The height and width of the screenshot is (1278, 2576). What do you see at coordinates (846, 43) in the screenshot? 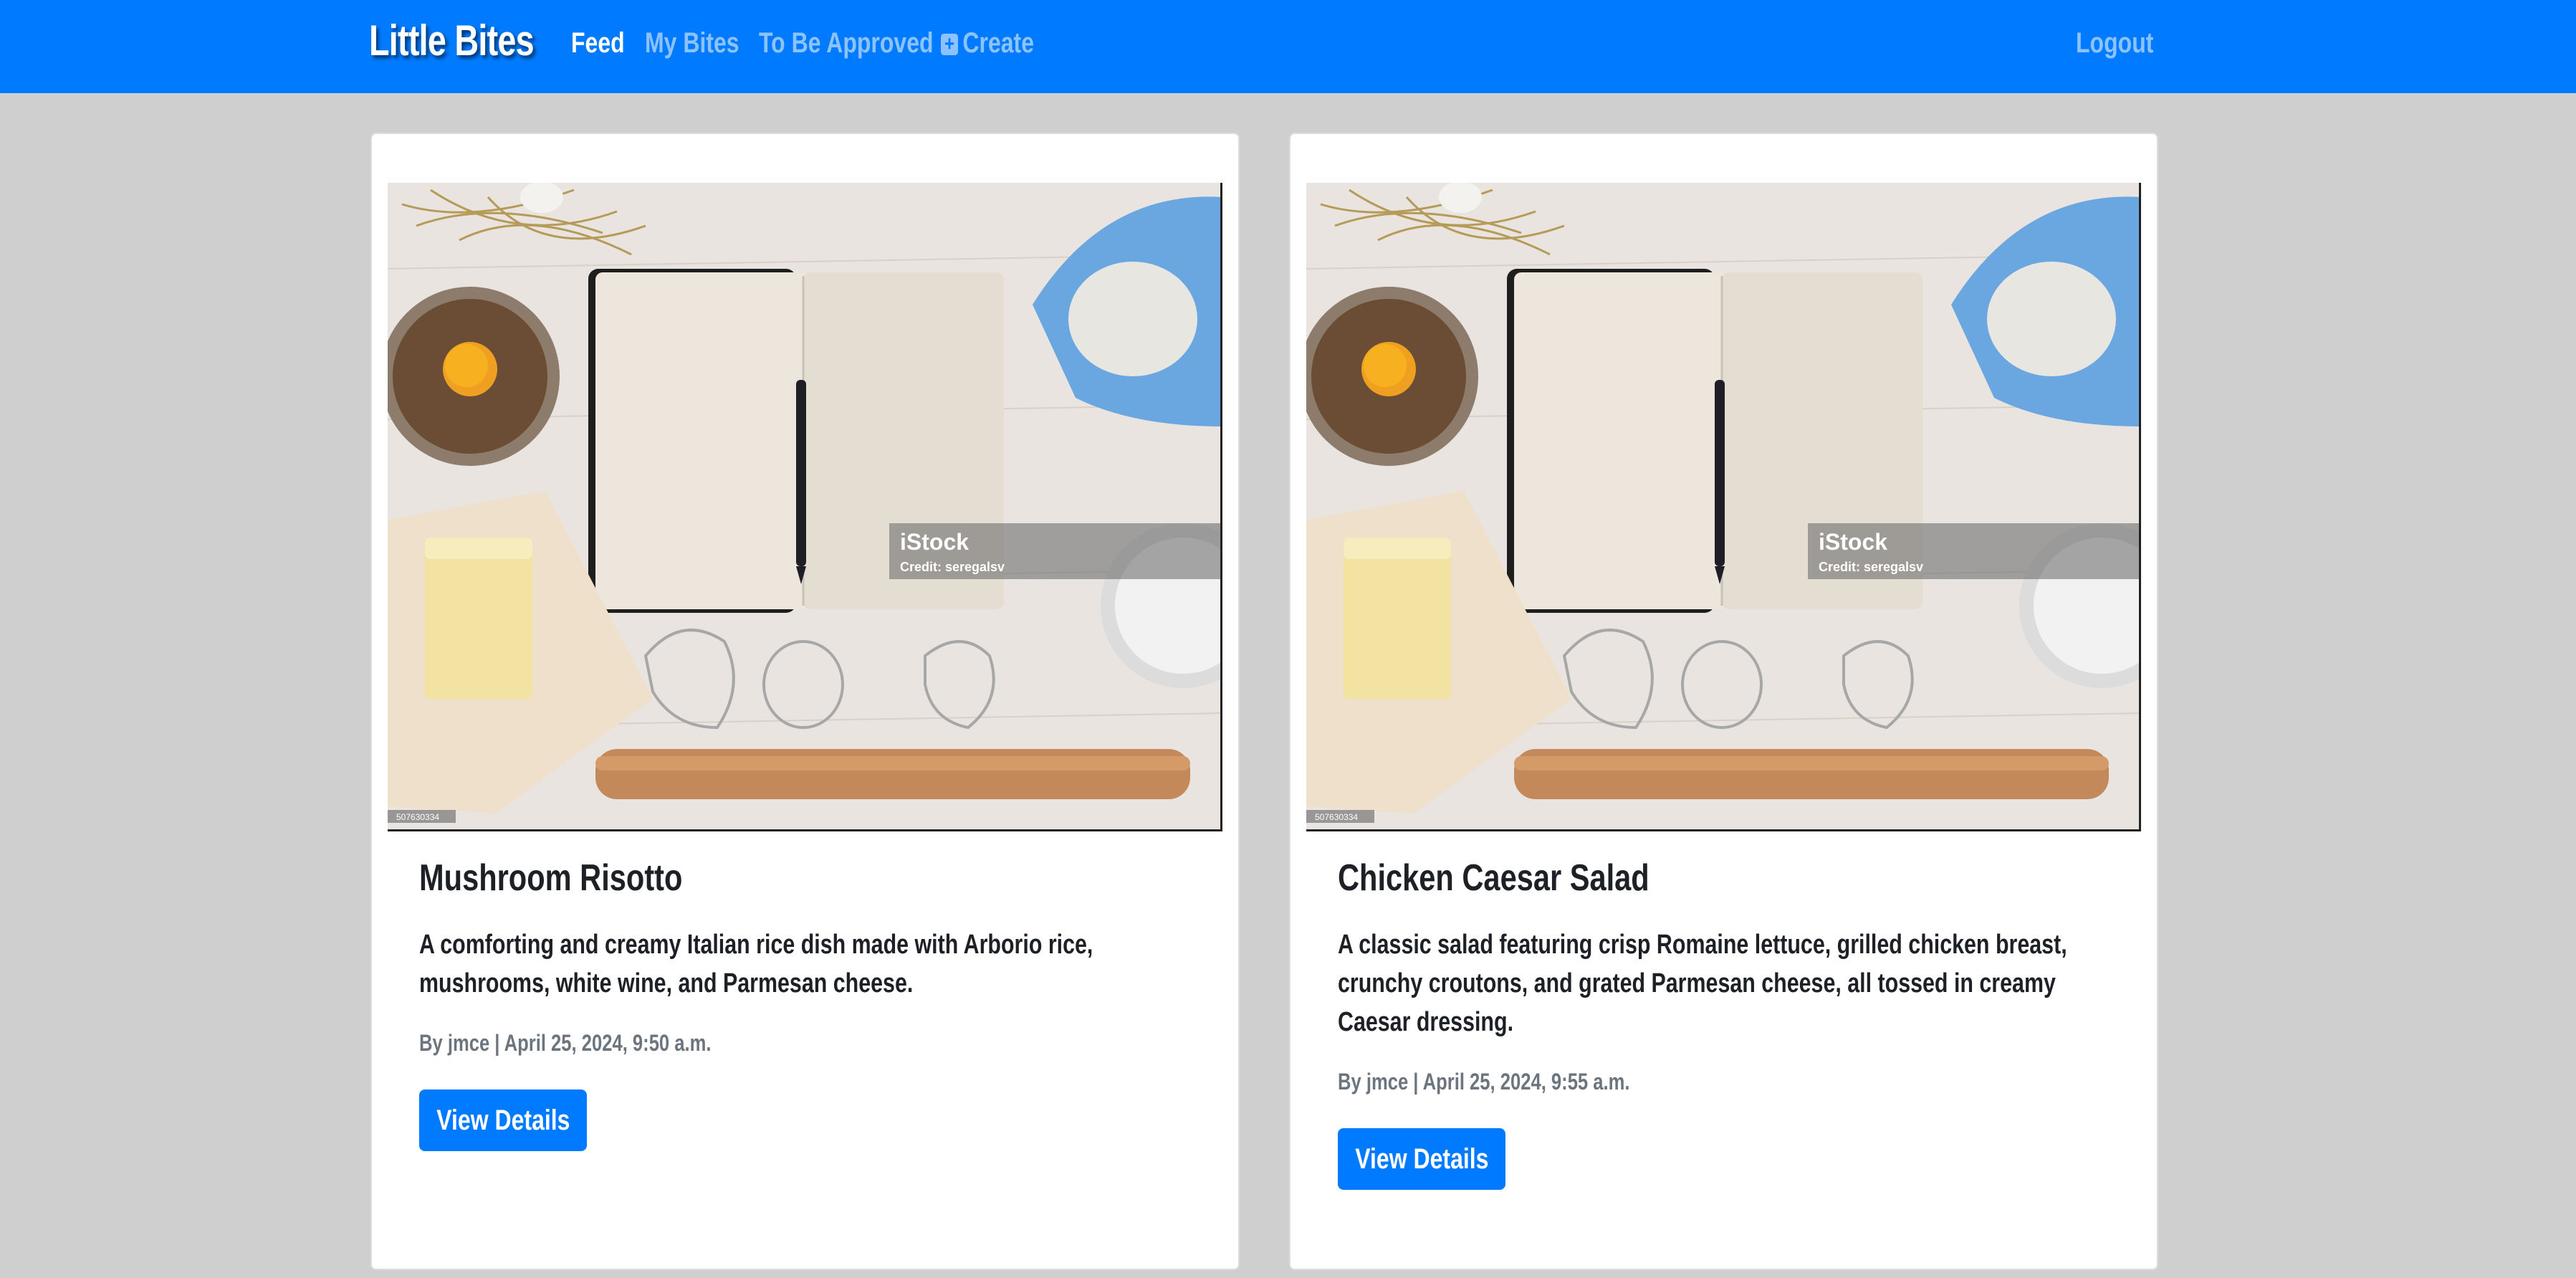
I see `nav-link-to-be-approved: To Be Approved` at bounding box center [846, 43].